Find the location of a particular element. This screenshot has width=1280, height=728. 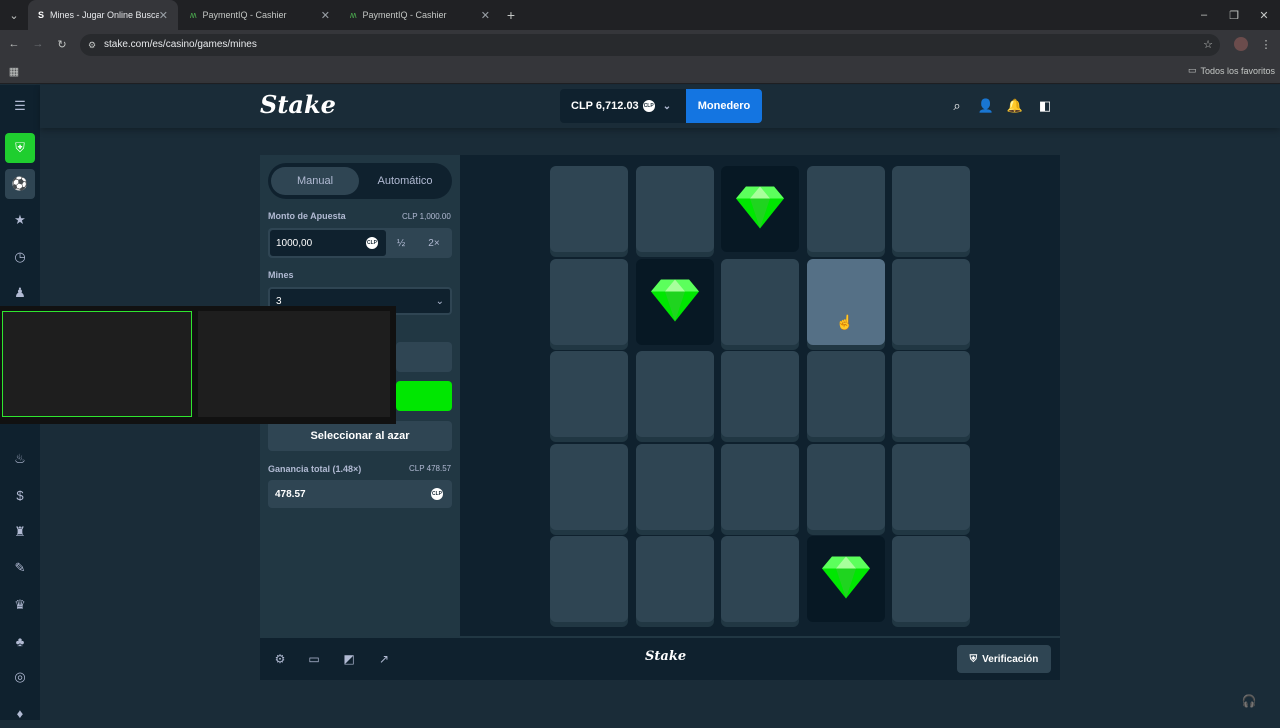

back-icon: ← is located at coordinates (14, 44).